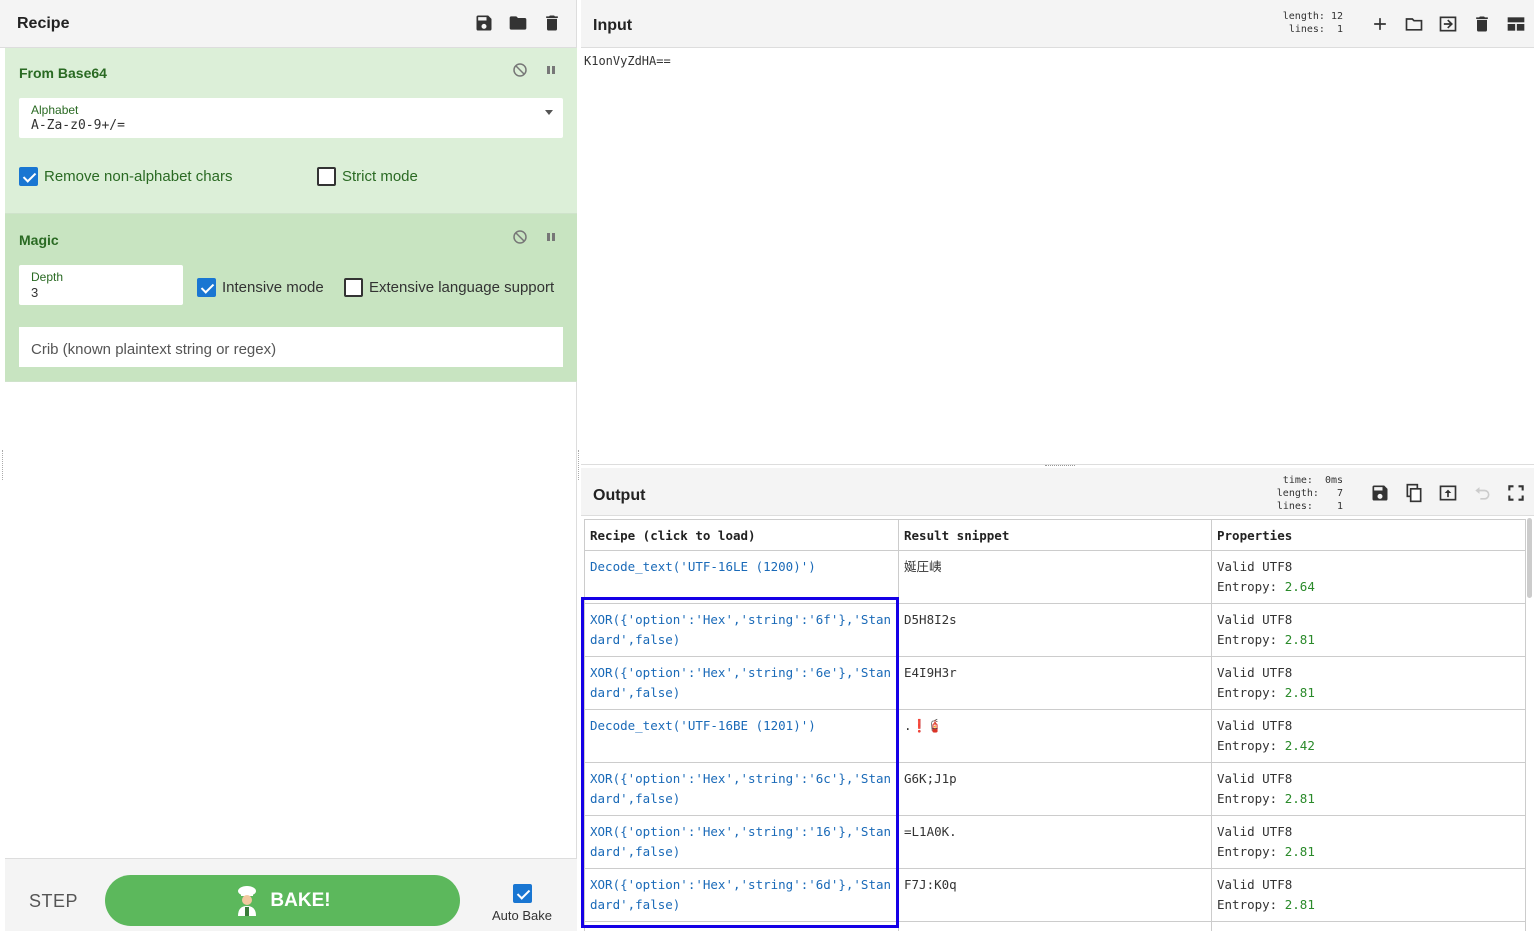  What do you see at coordinates (1055, 842) in the screenshot?
I see `result-snippet: =L1A0K.` at bounding box center [1055, 842].